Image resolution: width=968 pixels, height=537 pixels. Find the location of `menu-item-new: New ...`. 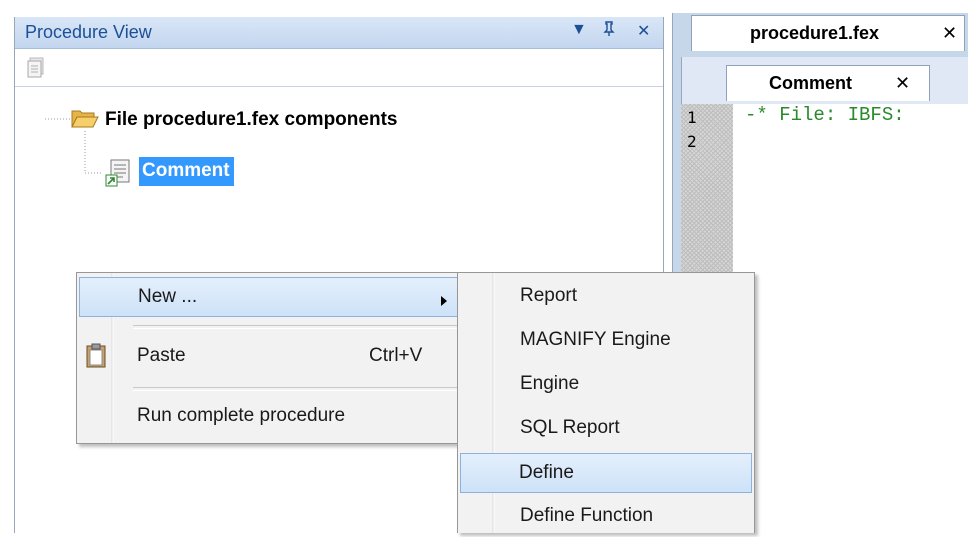

menu-item-new: New ... is located at coordinates (270, 297).